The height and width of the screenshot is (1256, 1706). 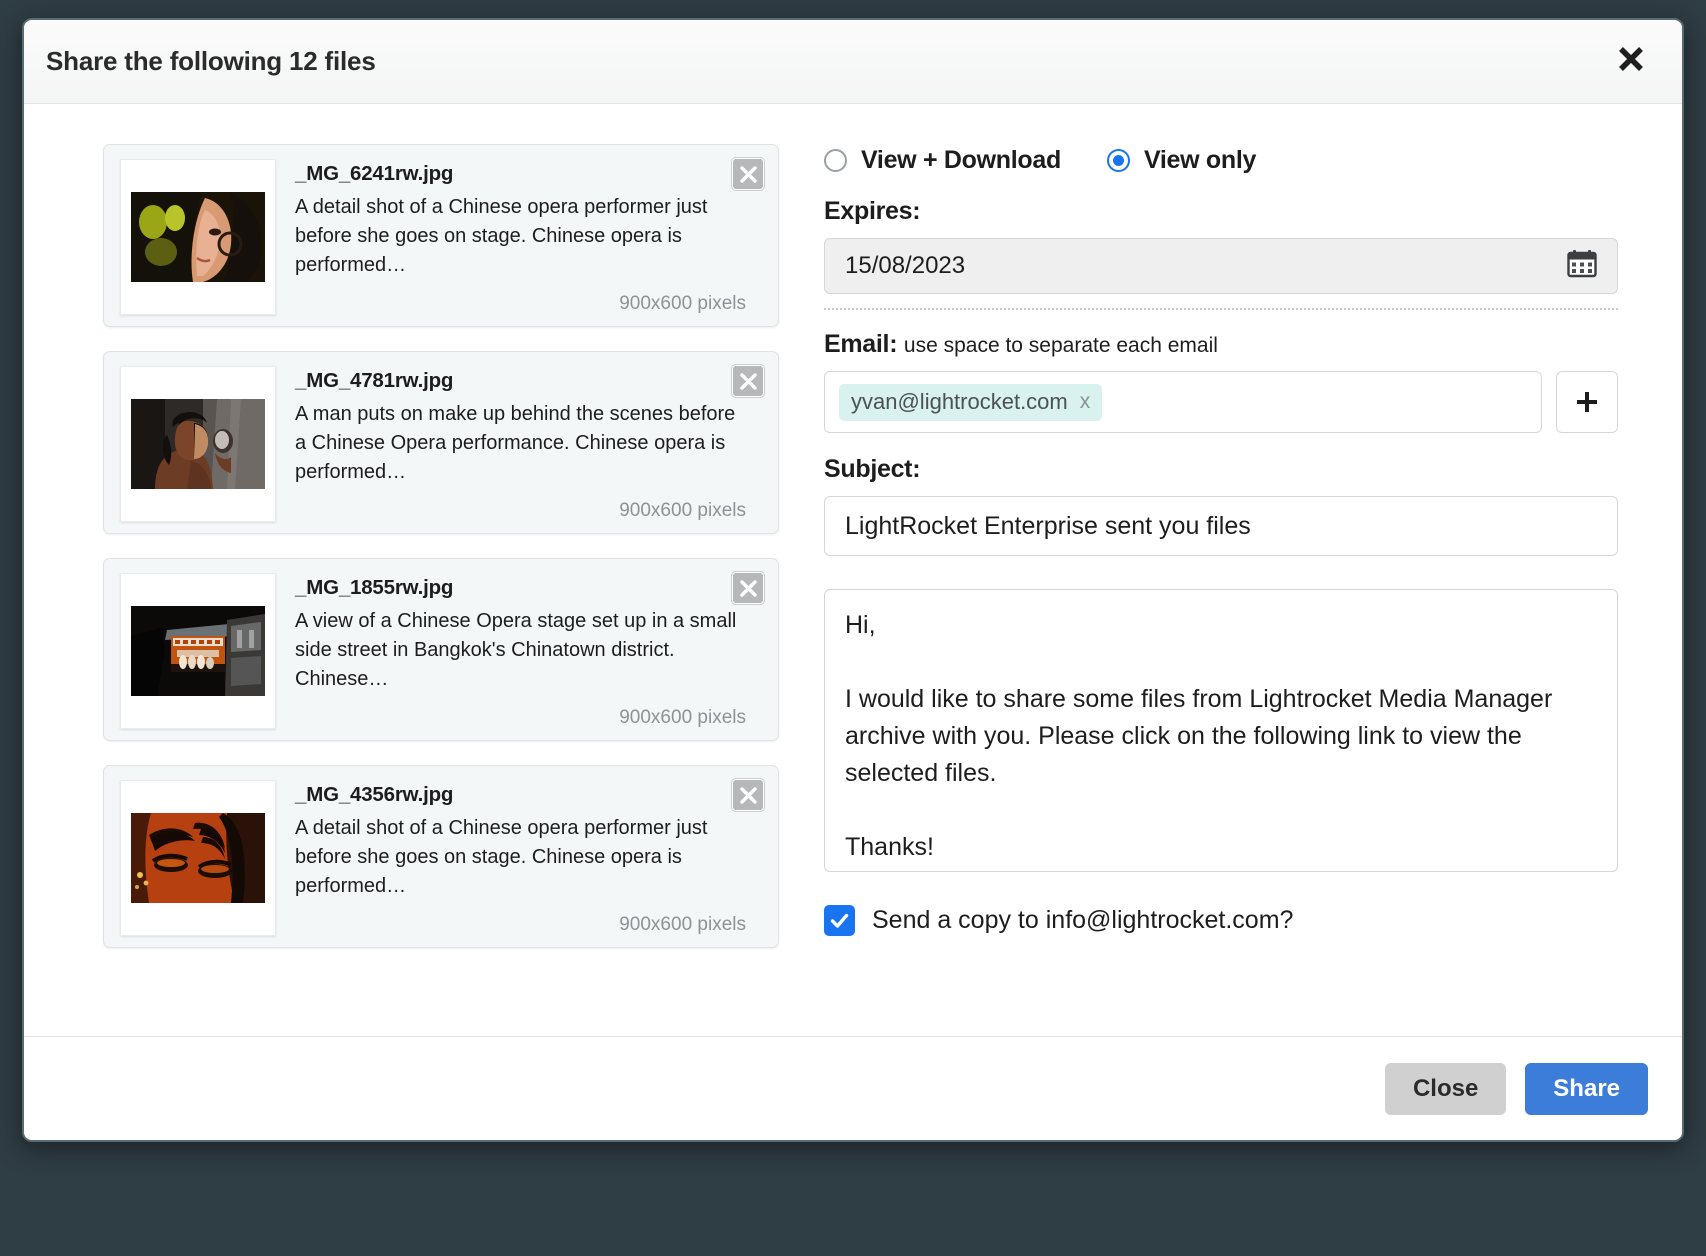 What do you see at coordinates (872, 469) in the screenshot?
I see `subject-label: Subject:` at bounding box center [872, 469].